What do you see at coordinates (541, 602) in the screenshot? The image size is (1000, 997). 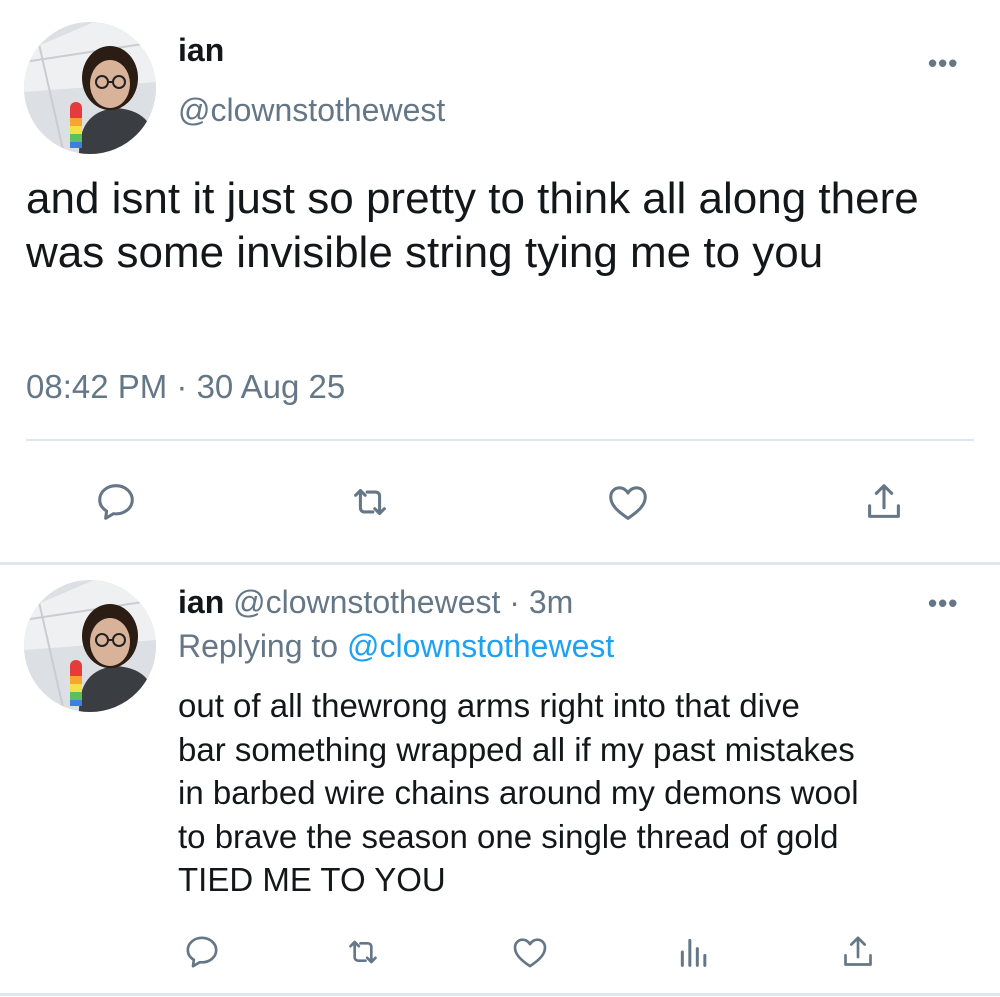 I see `time-ago: · 3m` at bounding box center [541, 602].